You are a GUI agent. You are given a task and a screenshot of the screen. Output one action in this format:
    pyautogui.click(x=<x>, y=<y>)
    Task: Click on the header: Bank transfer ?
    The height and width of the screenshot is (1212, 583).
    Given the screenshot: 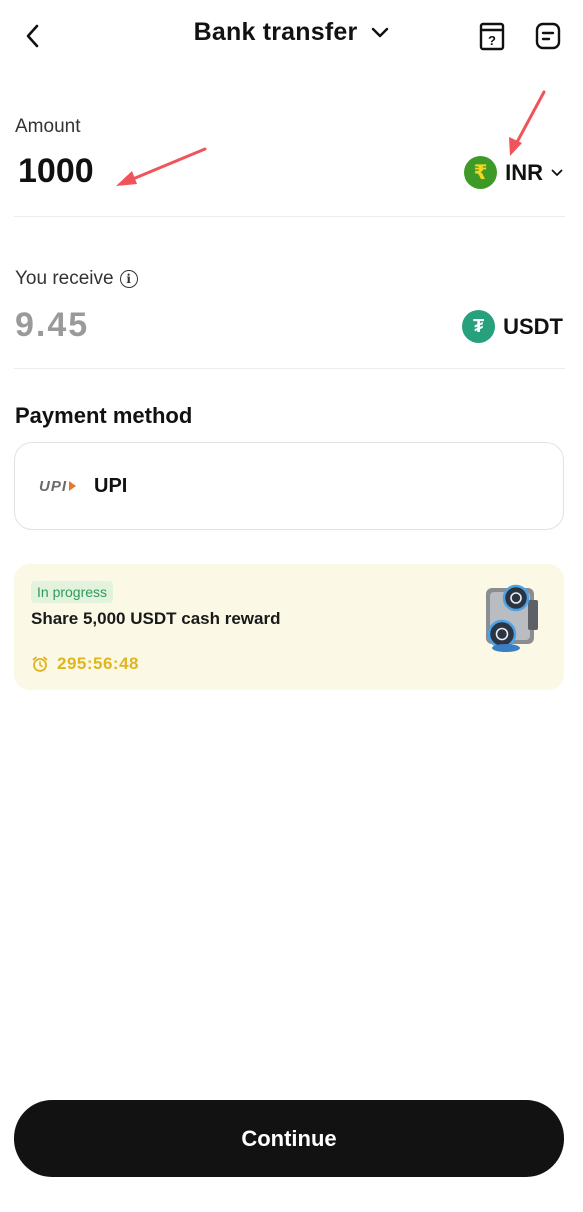 What is the action you would take?
    pyautogui.click(x=291, y=36)
    